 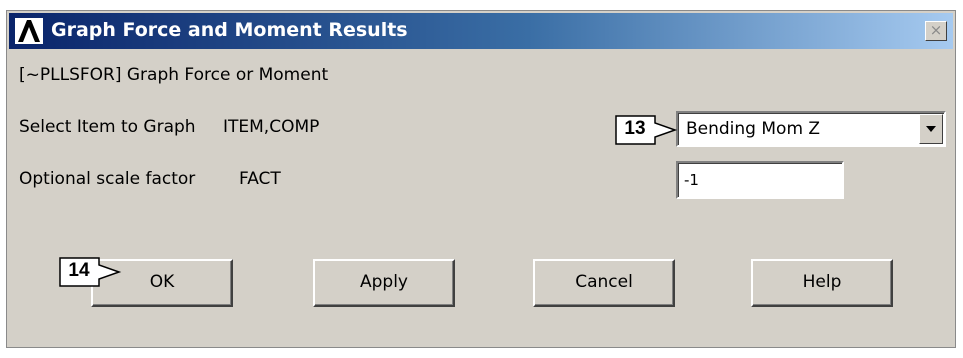 I want to click on callout-13-number: 13, so click(x=635, y=128).